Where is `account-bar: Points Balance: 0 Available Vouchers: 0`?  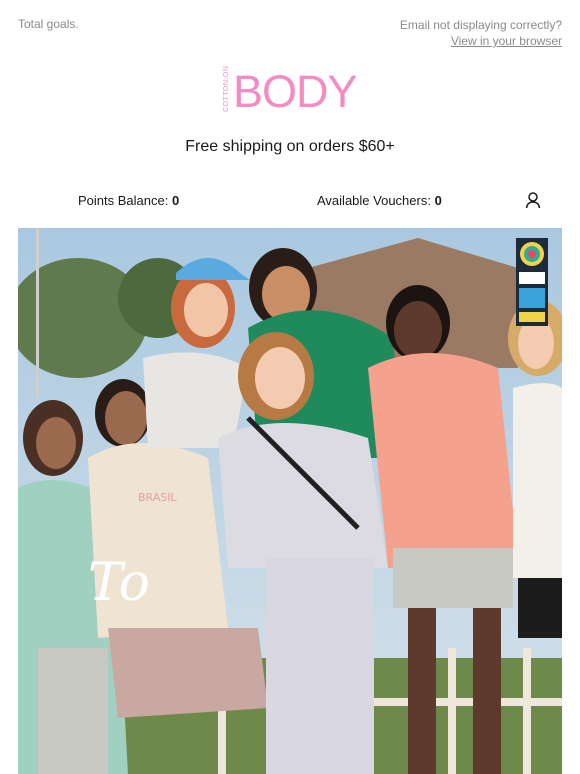 account-bar: Points Balance: 0 Available Vouchers: 0 is located at coordinates (290, 201).